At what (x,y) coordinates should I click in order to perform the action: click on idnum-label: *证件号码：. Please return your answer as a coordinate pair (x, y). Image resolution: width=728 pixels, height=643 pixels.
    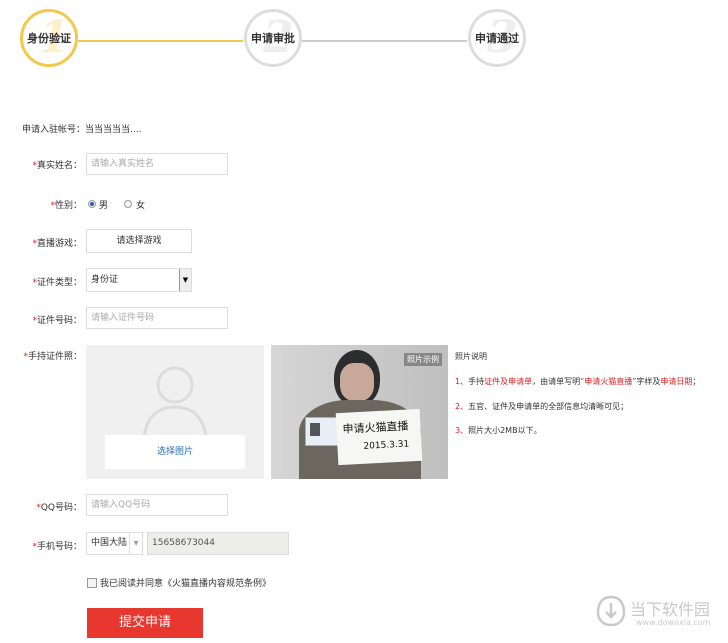
    Looking at the image, I should click on (57, 321).